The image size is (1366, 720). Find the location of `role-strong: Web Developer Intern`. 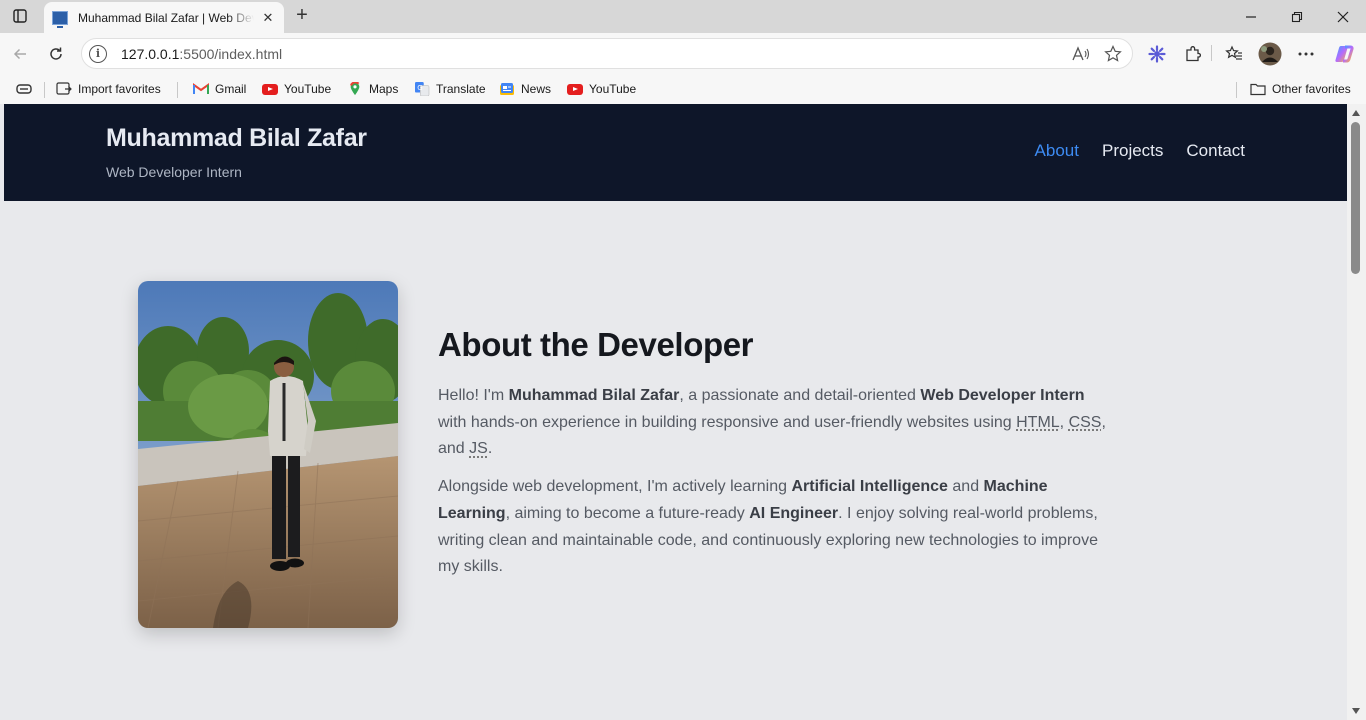

role-strong: Web Developer Intern is located at coordinates (1002, 395).